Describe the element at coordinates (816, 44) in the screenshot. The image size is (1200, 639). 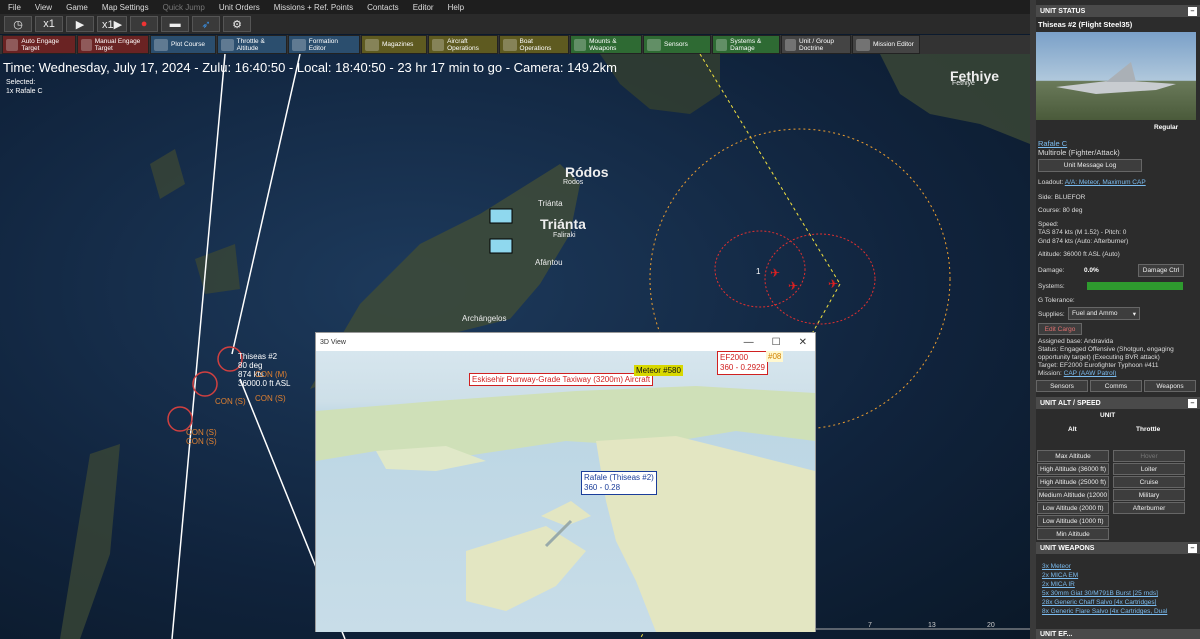
I see `doctrine-button: Unit / Group Doctrine` at that location.